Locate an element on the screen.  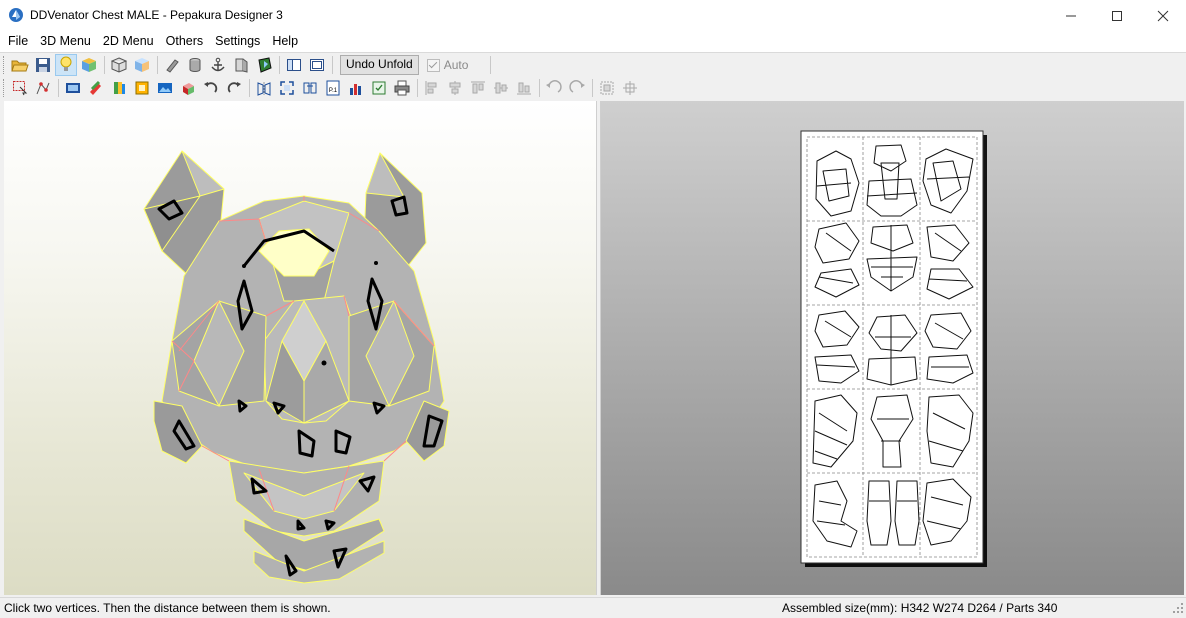
distribute-h-button is located at coordinates (607, 88).